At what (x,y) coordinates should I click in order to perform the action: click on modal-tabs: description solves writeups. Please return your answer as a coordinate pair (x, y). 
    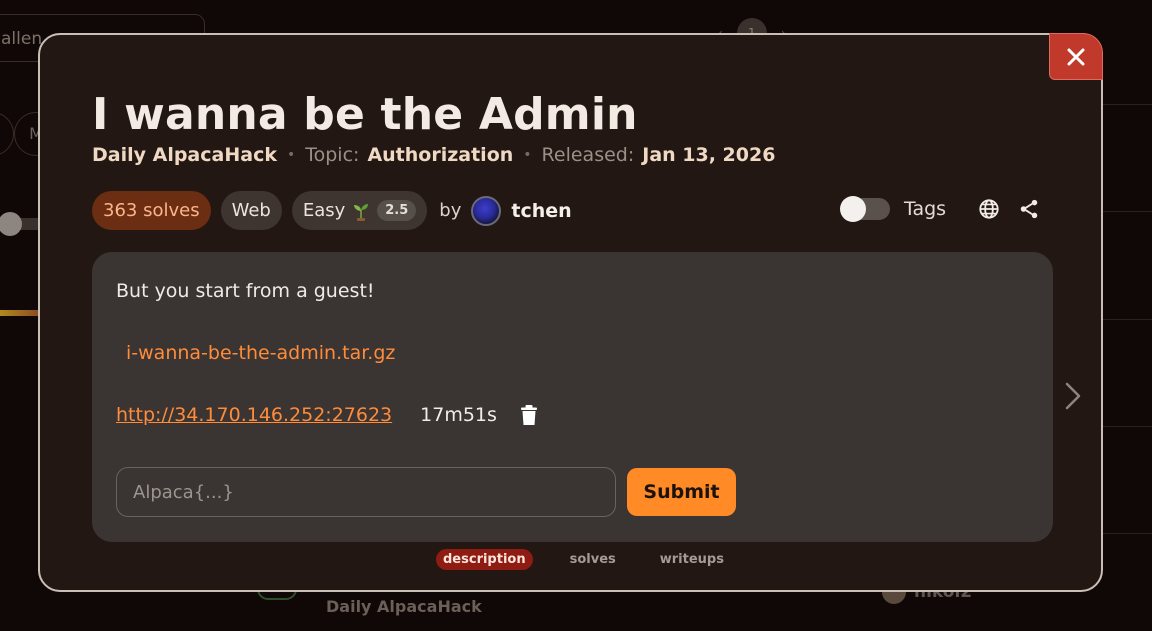
    Looking at the image, I should click on (583, 559).